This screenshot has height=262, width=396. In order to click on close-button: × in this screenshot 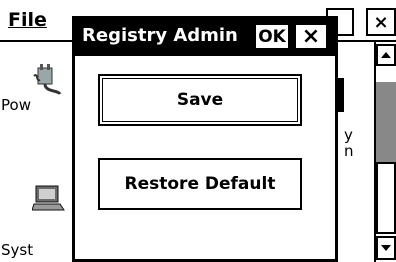, I will do `click(311, 36)`.